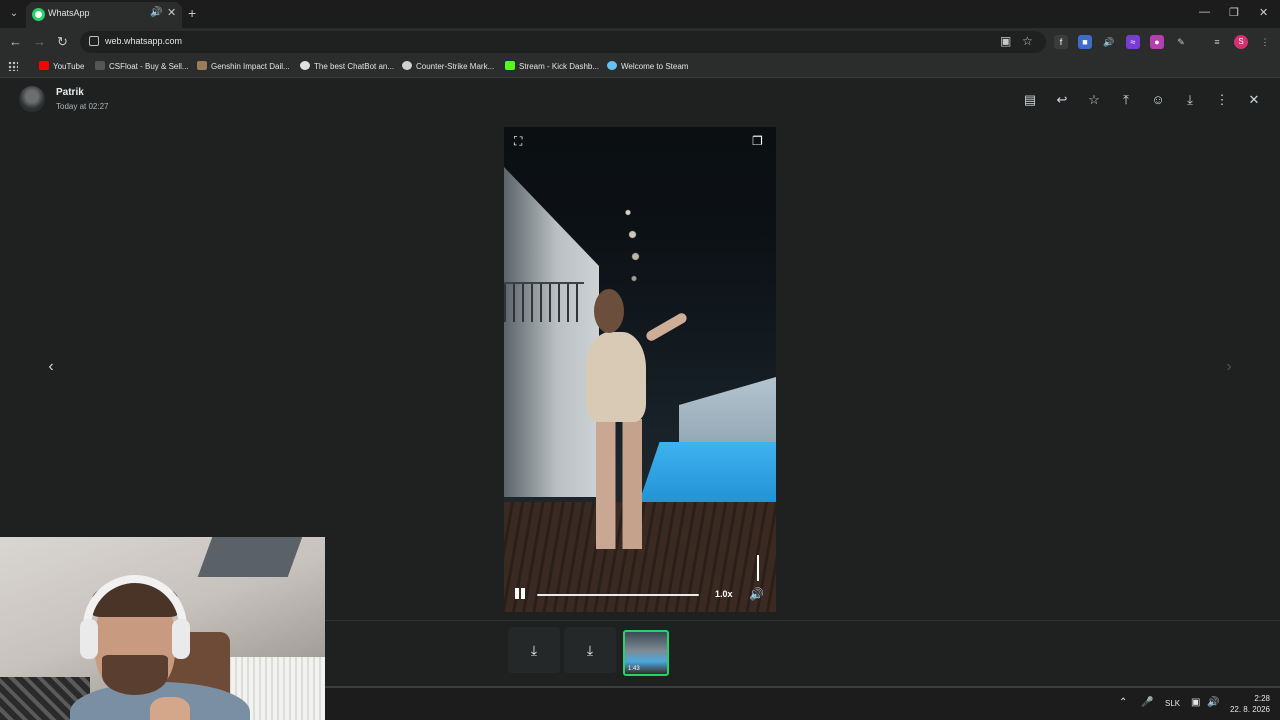 This screenshot has height=720, width=1280. Describe the element at coordinates (1204, 12) in the screenshot. I see `minimize-window-icon: —` at that location.